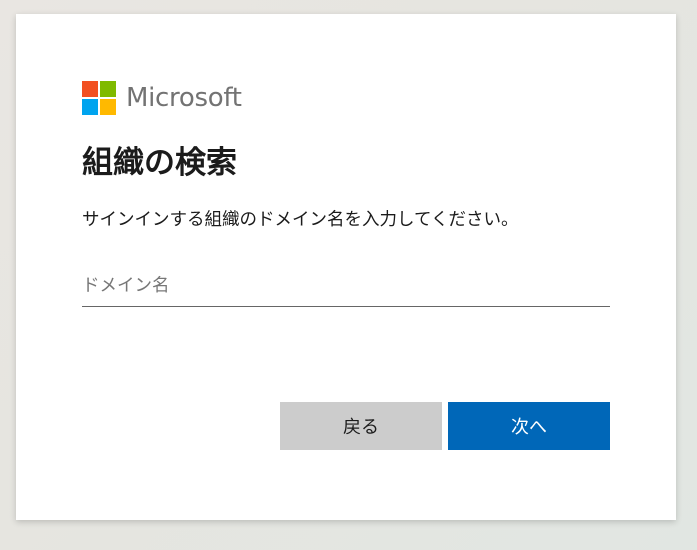  Describe the element at coordinates (184, 98) in the screenshot. I see `brand-name: Microsoft` at that location.